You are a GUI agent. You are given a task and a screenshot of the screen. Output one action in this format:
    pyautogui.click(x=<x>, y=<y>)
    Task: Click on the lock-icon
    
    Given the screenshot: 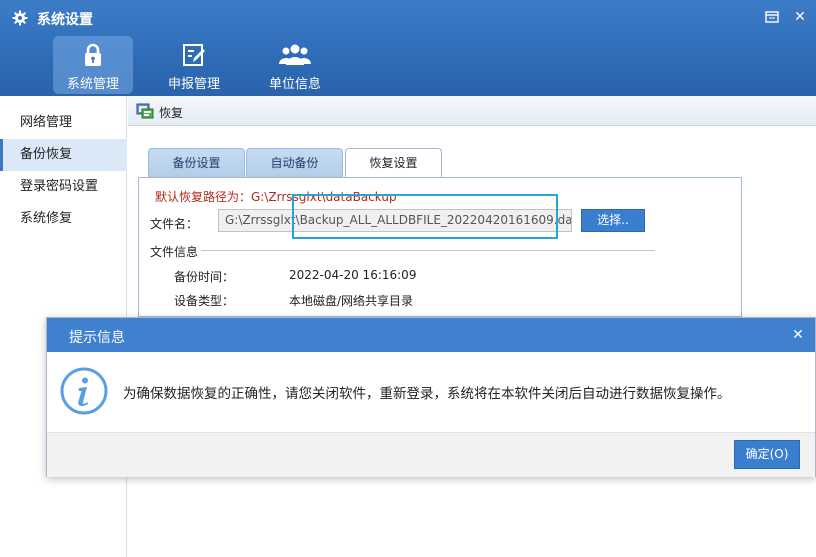 What is the action you would take?
    pyautogui.click(x=93, y=54)
    